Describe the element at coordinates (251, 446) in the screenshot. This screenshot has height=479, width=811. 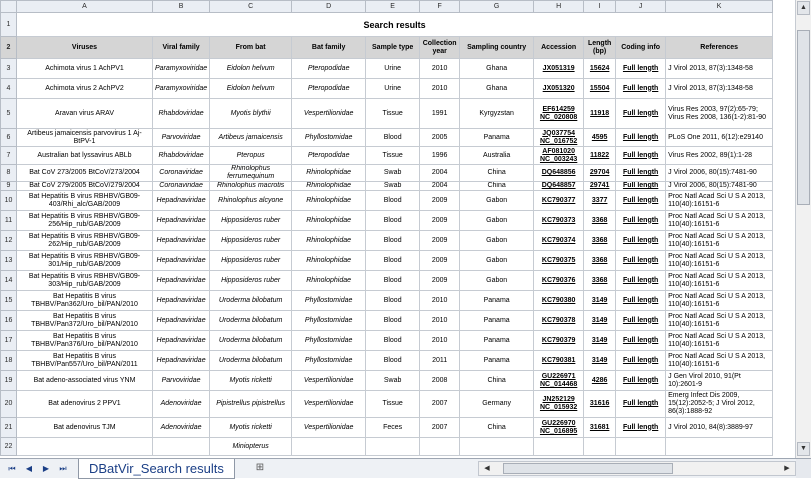
I see `table-cell: Miniopterus` at that location.